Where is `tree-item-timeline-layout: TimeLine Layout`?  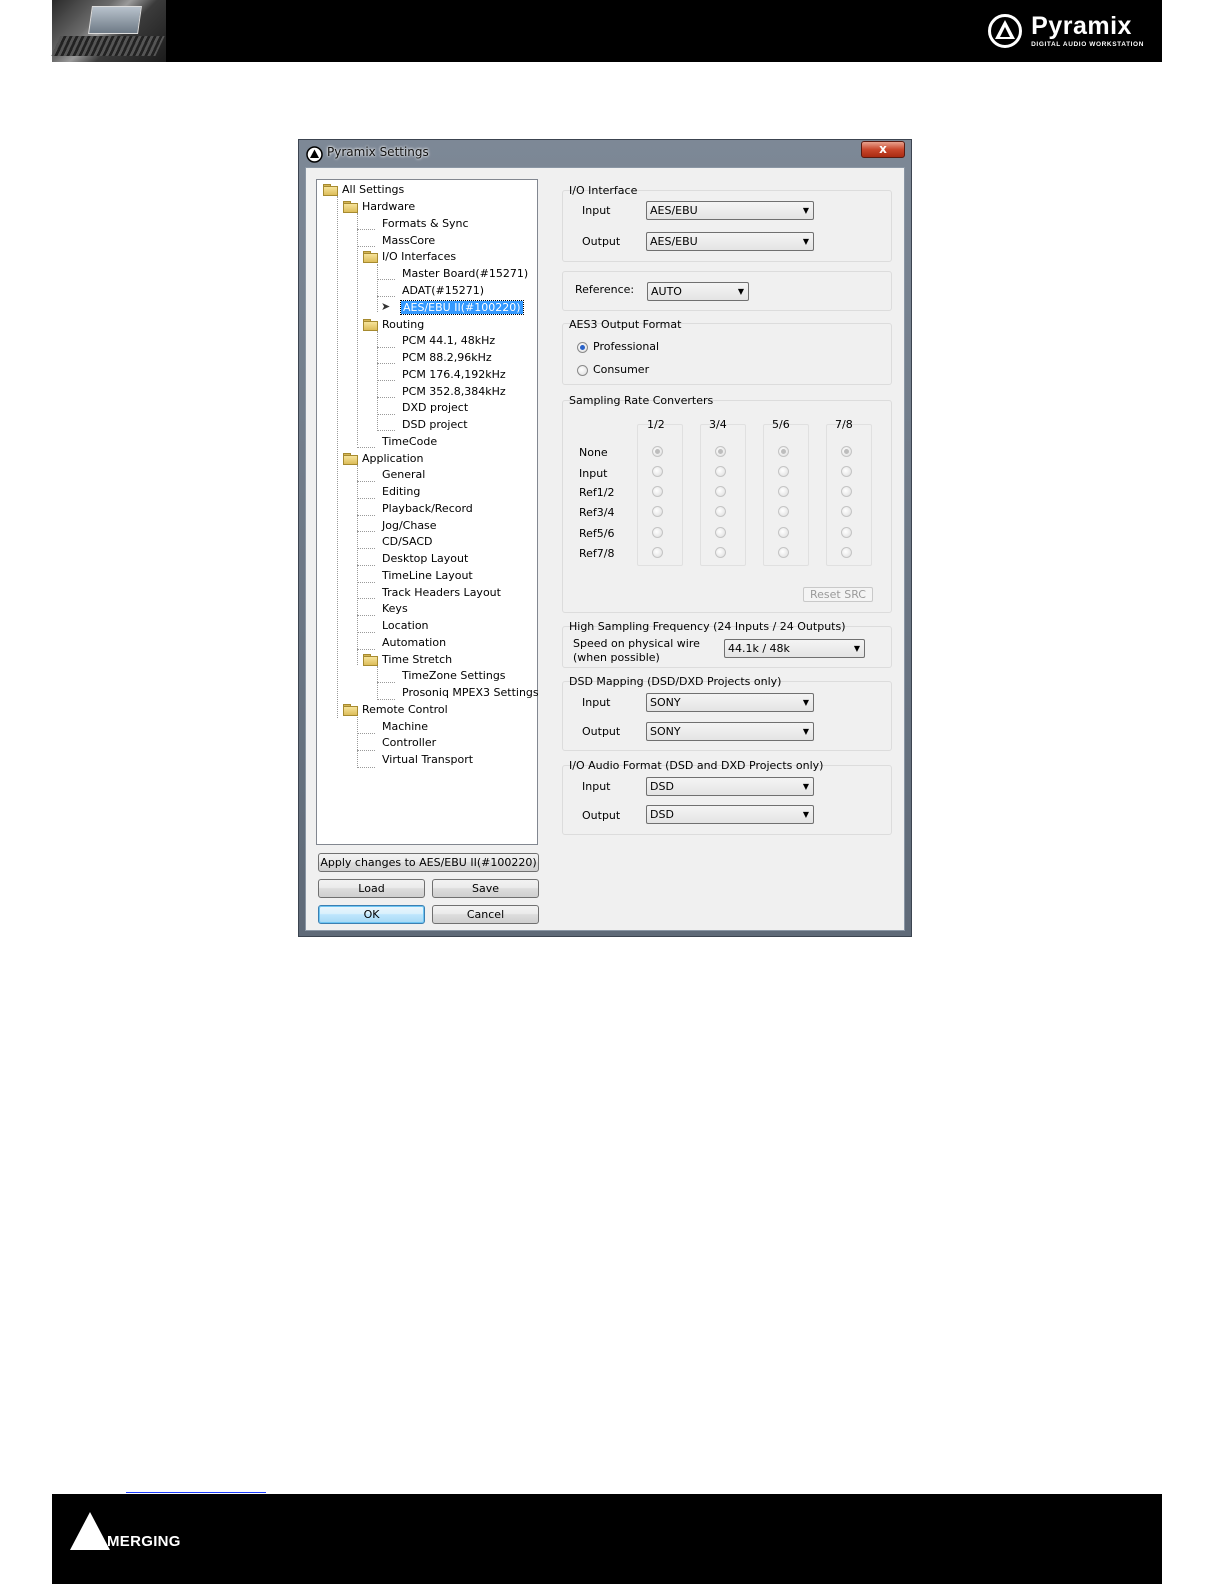 tree-item-timeline-layout: TimeLine Layout is located at coordinates (427, 575).